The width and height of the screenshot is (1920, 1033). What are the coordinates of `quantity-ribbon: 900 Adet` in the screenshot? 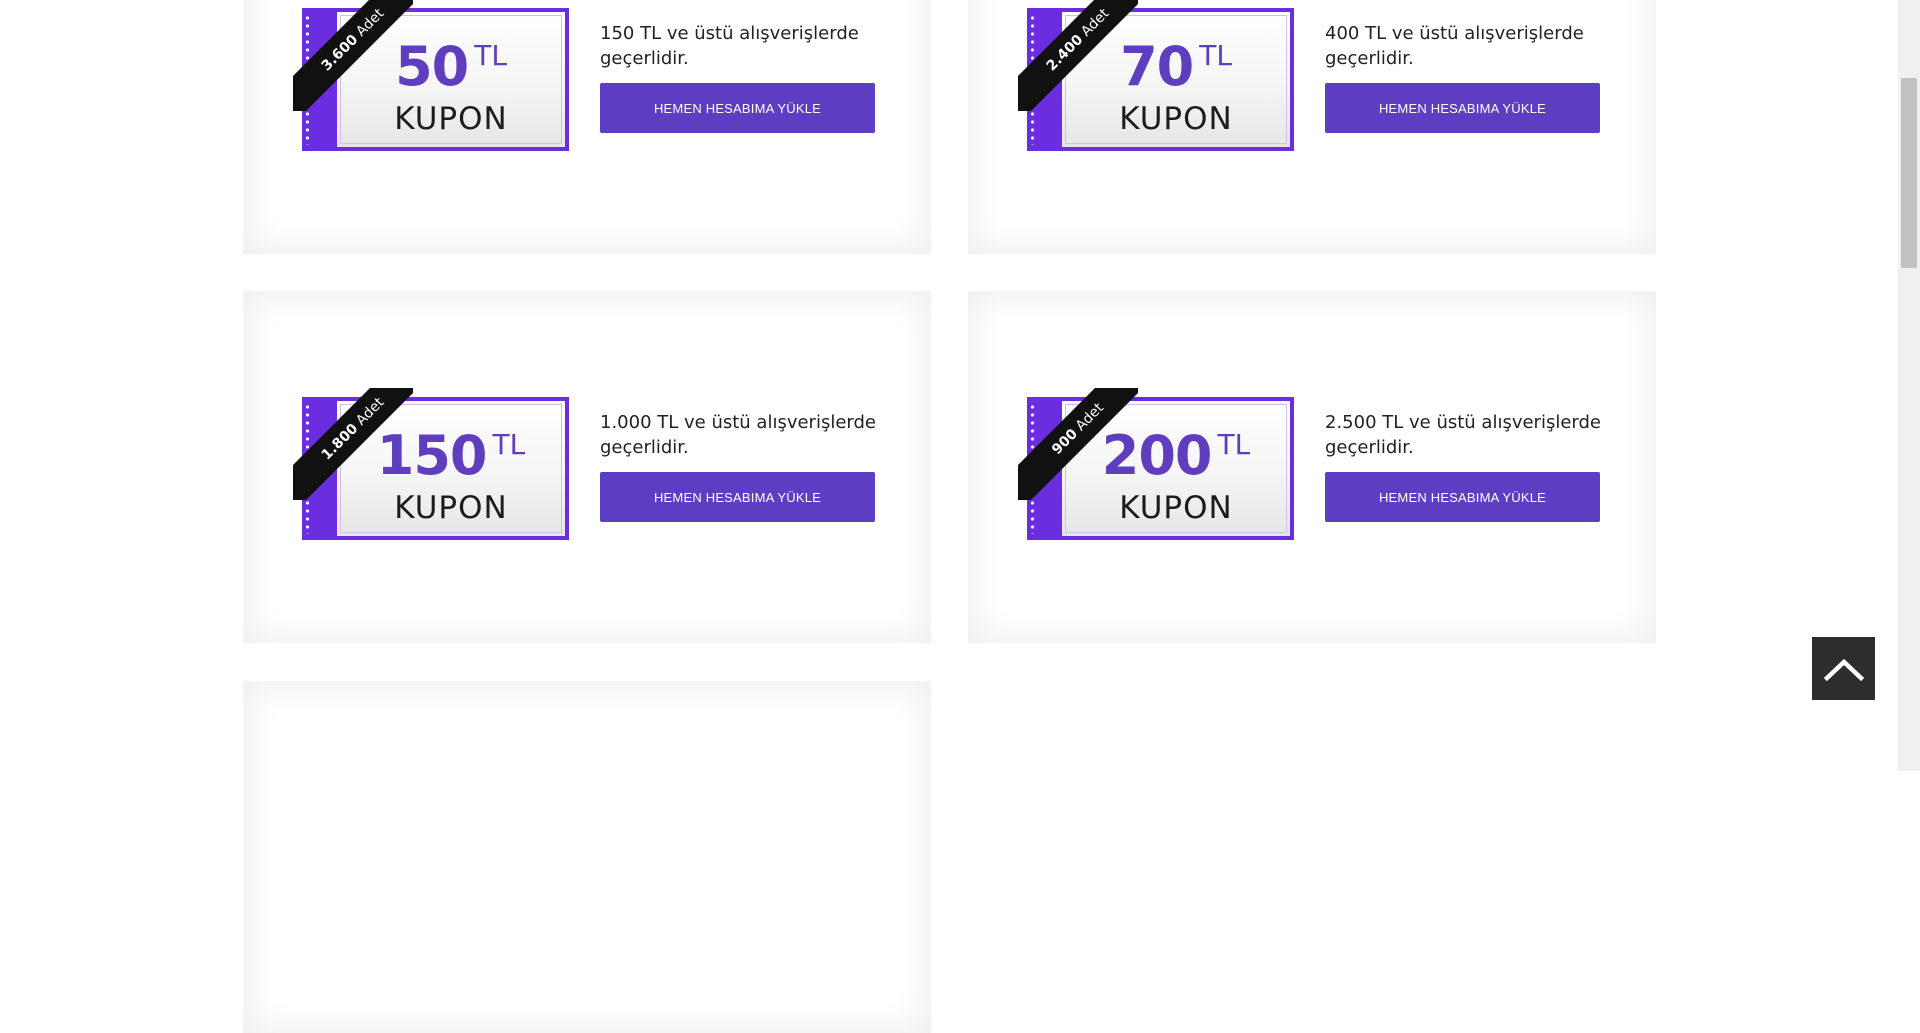 It's located at (1078, 444).